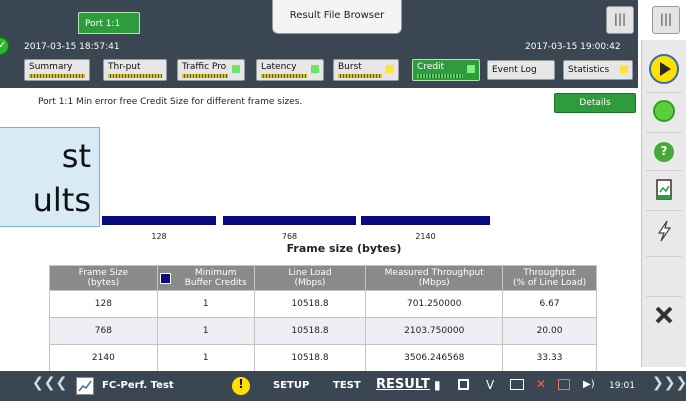 The height and width of the screenshot is (401, 686). What do you see at coordinates (279, 67) in the screenshot?
I see `tab-latency-label: Latency` at bounding box center [279, 67].